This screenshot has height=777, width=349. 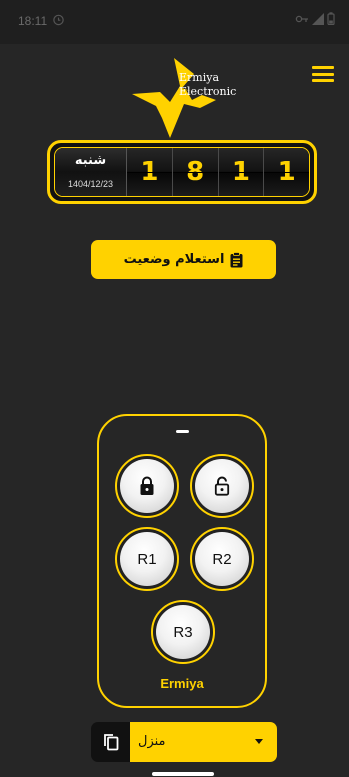 I want to click on status-inquiry-button: استعلام وضعیت, so click(x=183, y=259).